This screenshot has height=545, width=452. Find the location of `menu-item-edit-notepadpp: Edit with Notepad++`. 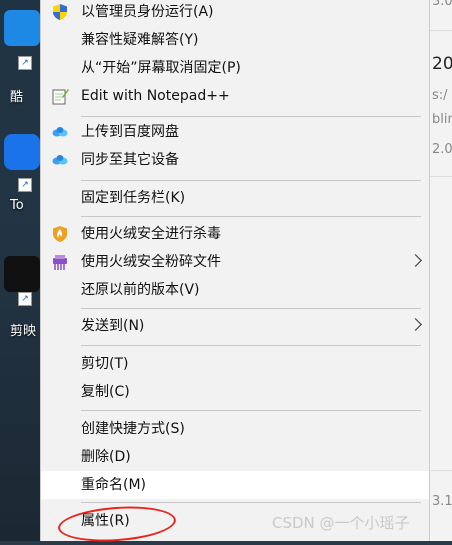

menu-item-edit-notepadpp: Edit with Notepad++ is located at coordinates (235, 96).